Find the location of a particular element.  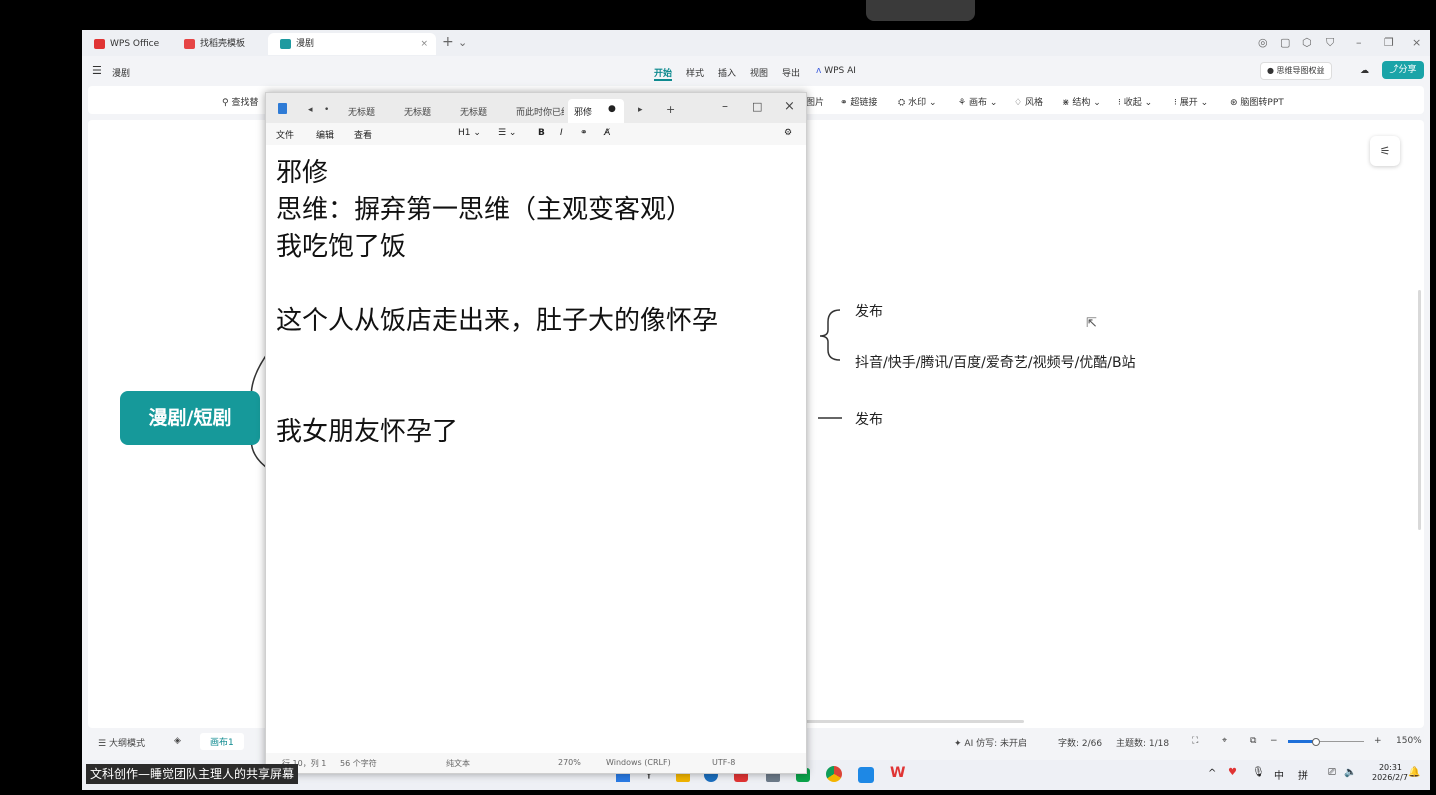

notepad-app-icon is located at coordinates (282, 108).